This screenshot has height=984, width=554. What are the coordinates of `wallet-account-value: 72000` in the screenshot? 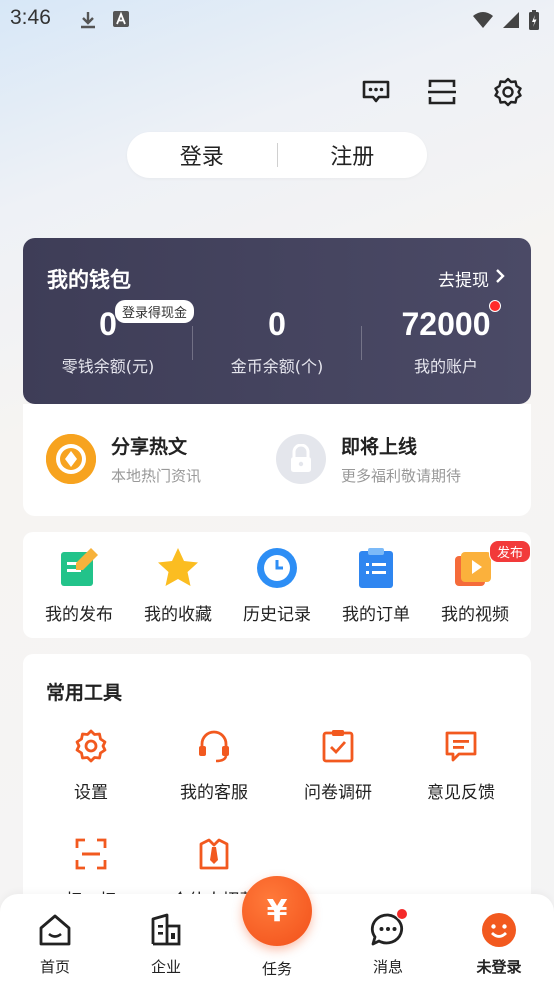 It's located at (446, 324).